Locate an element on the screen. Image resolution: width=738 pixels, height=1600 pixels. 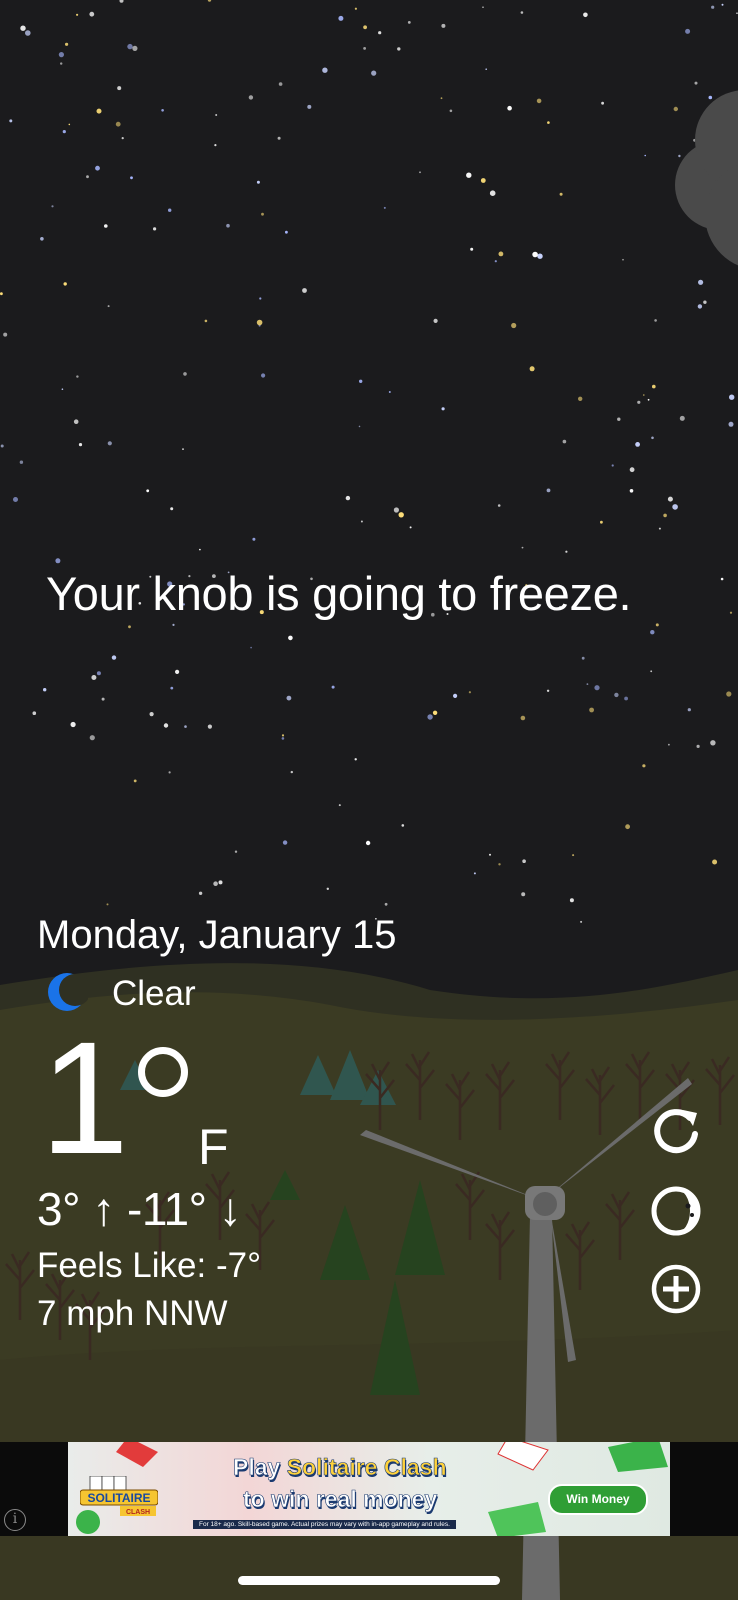
current-temperature: 1 is located at coordinates (84, 1097).